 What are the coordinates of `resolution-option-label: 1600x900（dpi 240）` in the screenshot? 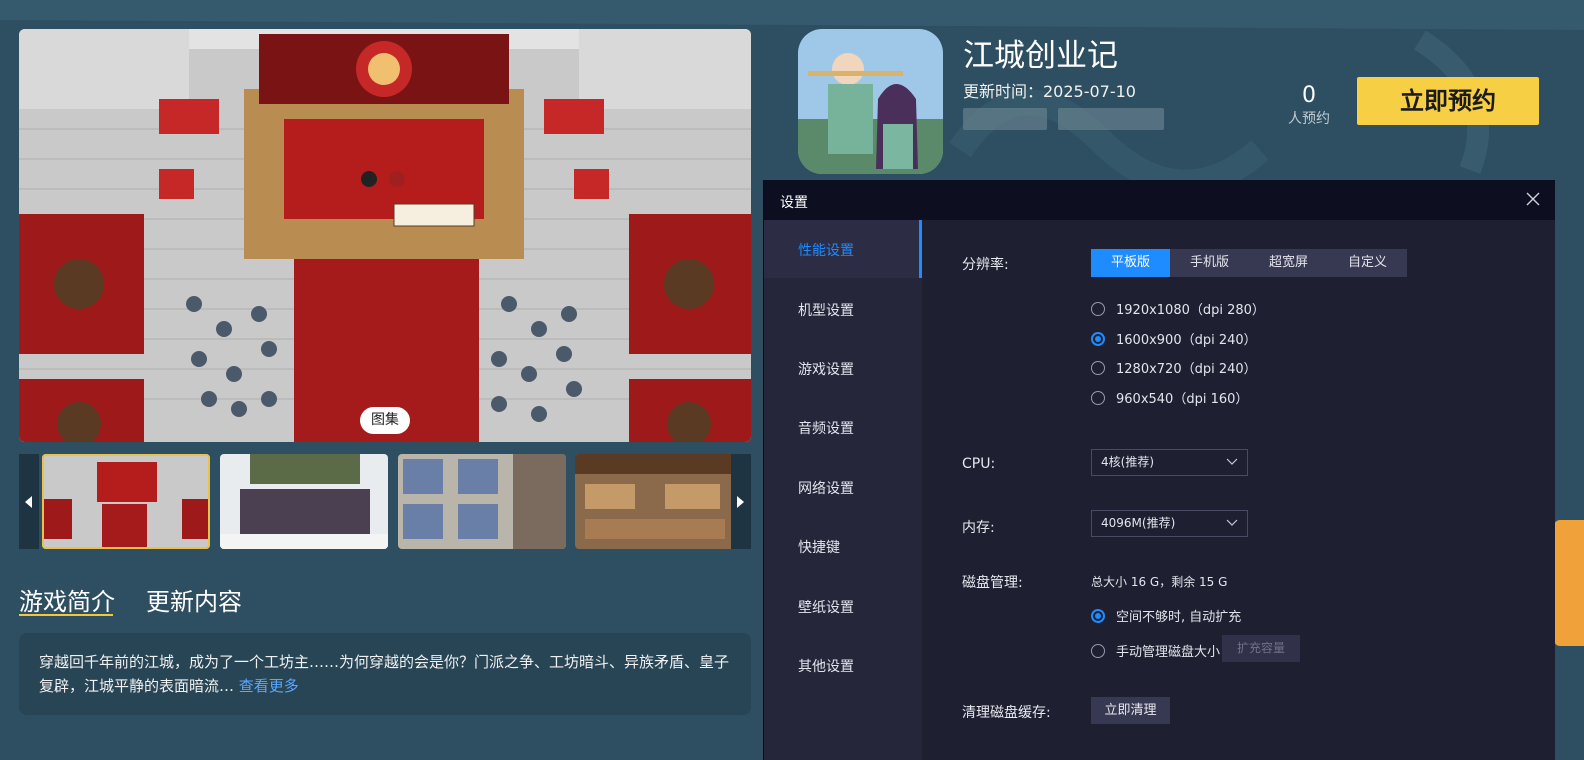 It's located at (1186, 340).